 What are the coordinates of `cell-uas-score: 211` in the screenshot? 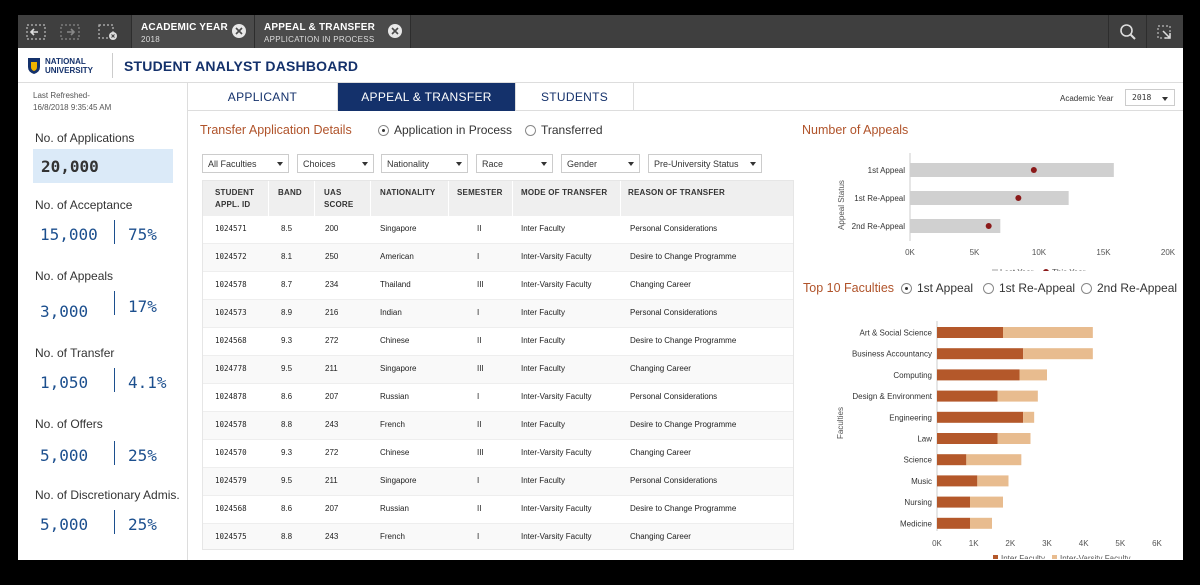 It's located at (331, 480).